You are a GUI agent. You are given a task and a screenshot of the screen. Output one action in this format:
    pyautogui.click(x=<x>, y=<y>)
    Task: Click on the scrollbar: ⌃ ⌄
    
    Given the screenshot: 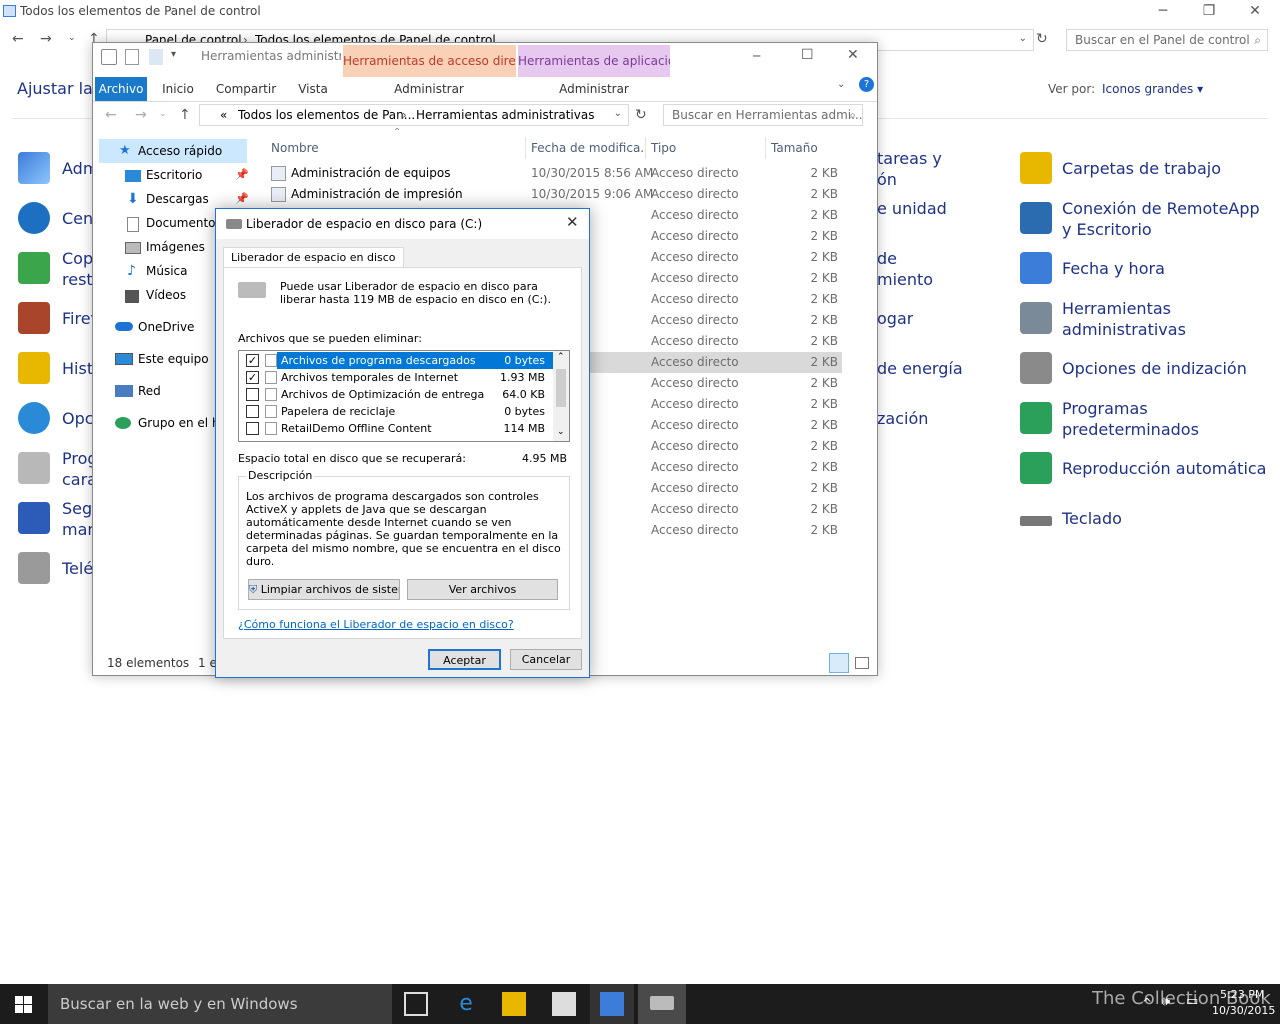 What is the action you would take?
    pyautogui.click(x=561, y=396)
    